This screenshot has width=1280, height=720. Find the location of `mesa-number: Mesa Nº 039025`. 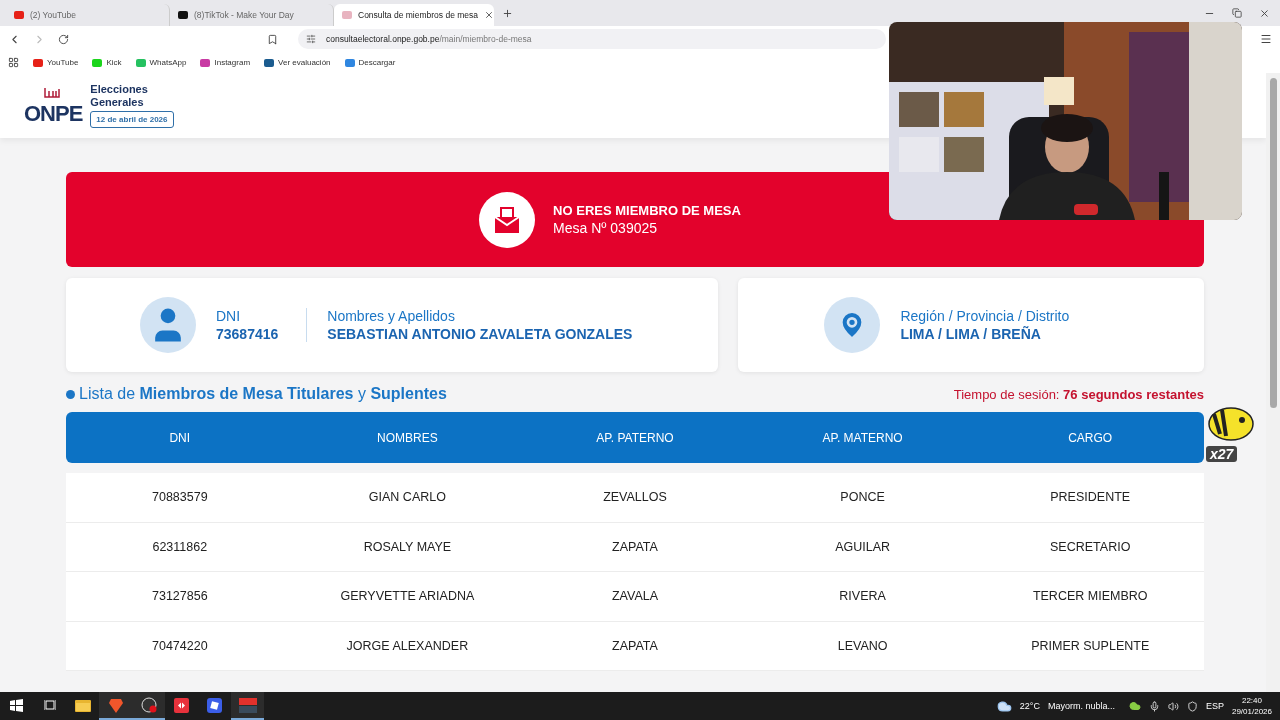

mesa-number: Mesa Nº 039025 is located at coordinates (606, 228).